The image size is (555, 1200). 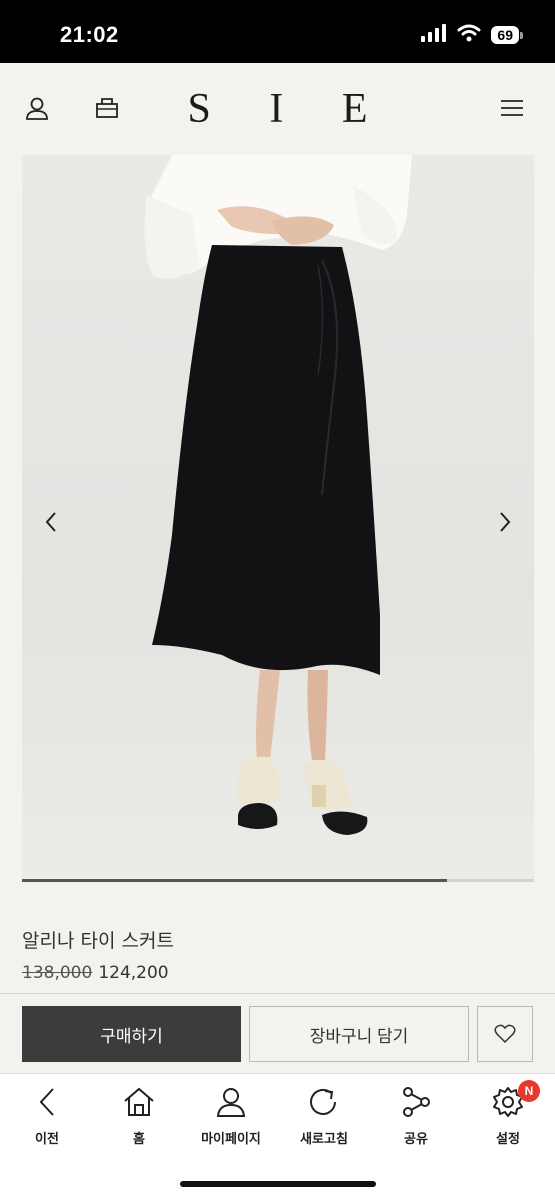 What do you see at coordinates (277, 31) in the screenshot?
I see `status-bar: 21:02 69` at bounding box center [277, 31].